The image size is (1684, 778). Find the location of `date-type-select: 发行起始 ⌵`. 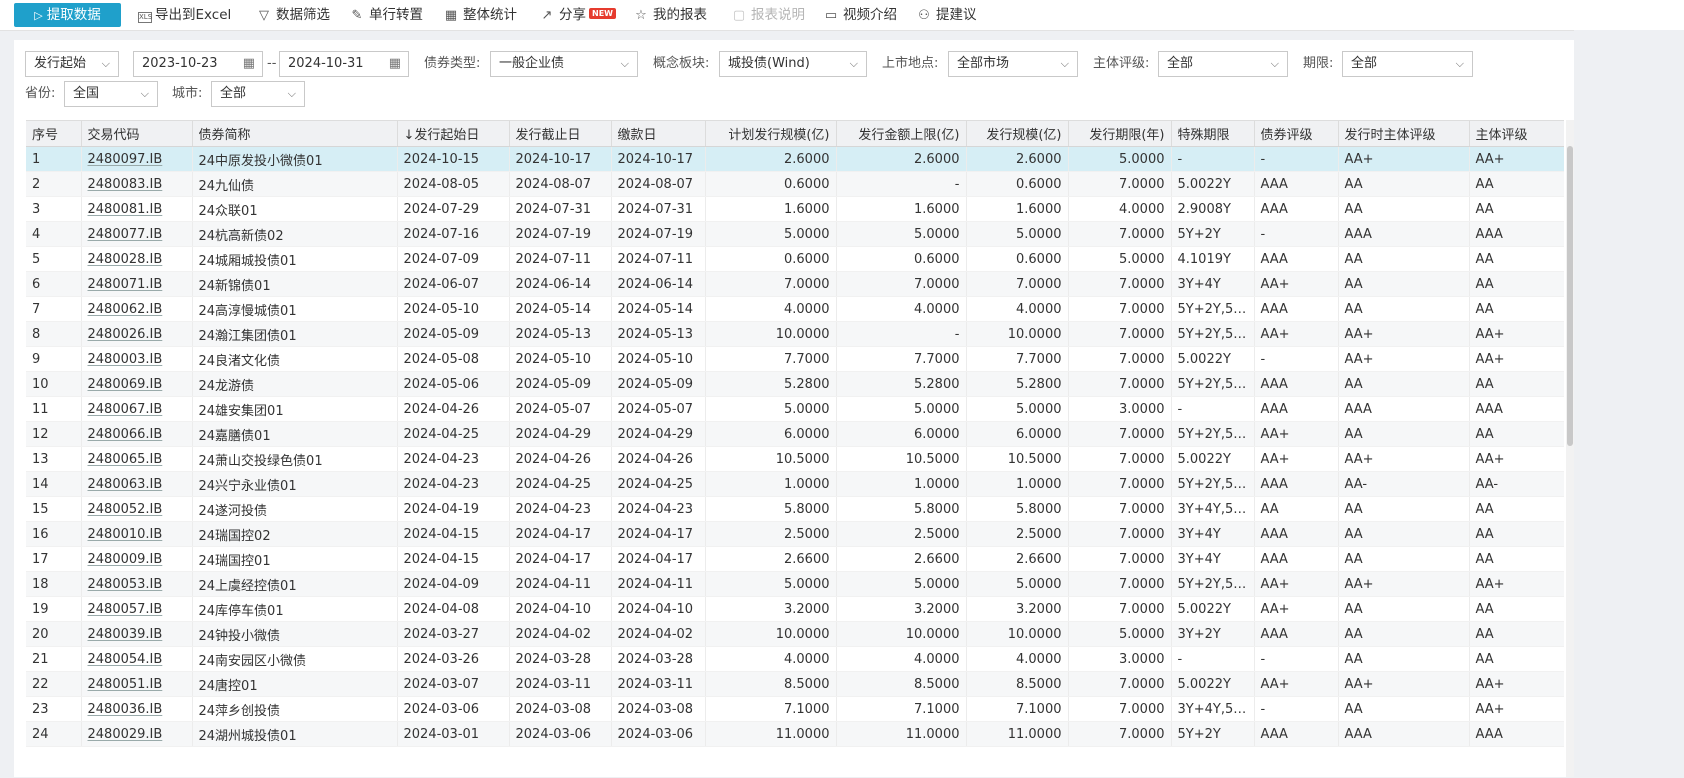

date-type-select: 发行起始 ⌵ is located at coordinates (72, 64).